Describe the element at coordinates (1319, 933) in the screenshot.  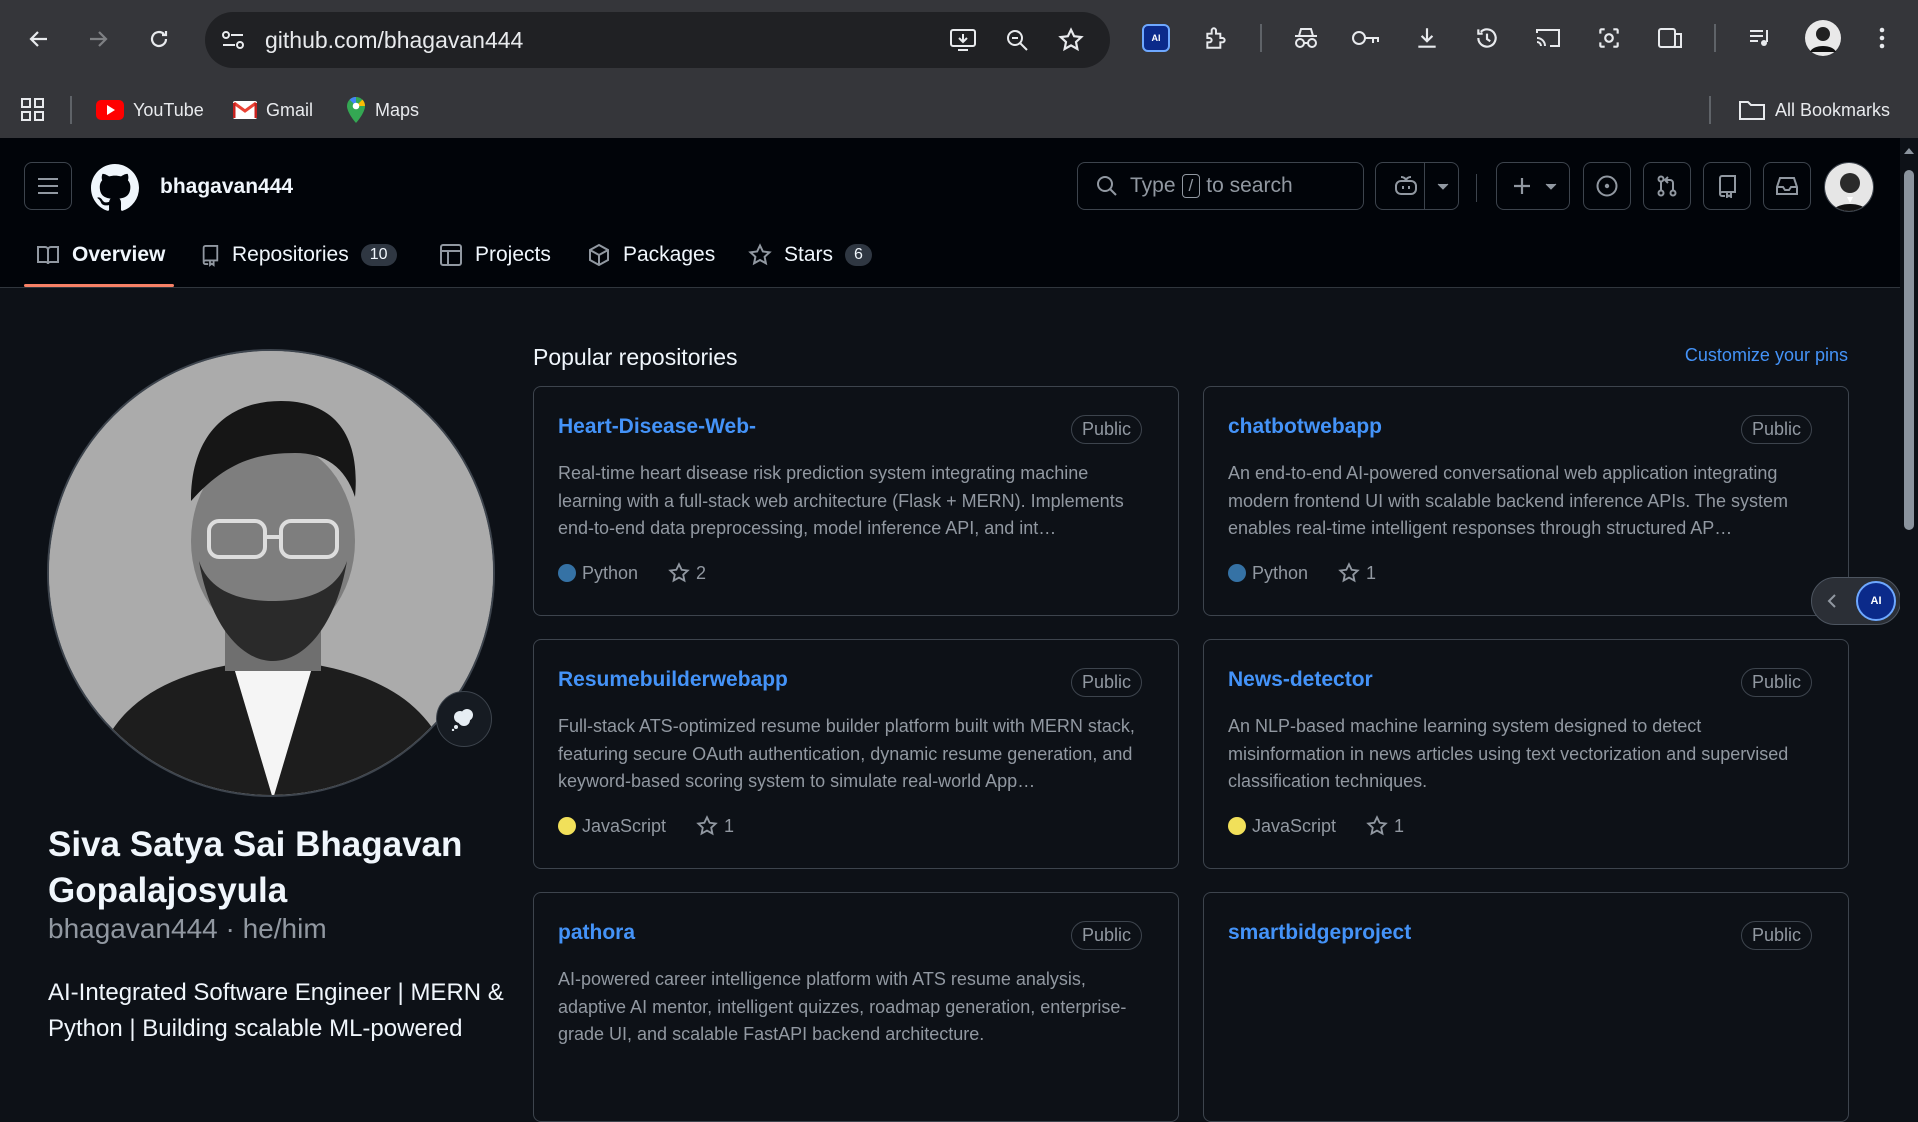
I see `repo-name-link: smartbidgeproject` at that location.